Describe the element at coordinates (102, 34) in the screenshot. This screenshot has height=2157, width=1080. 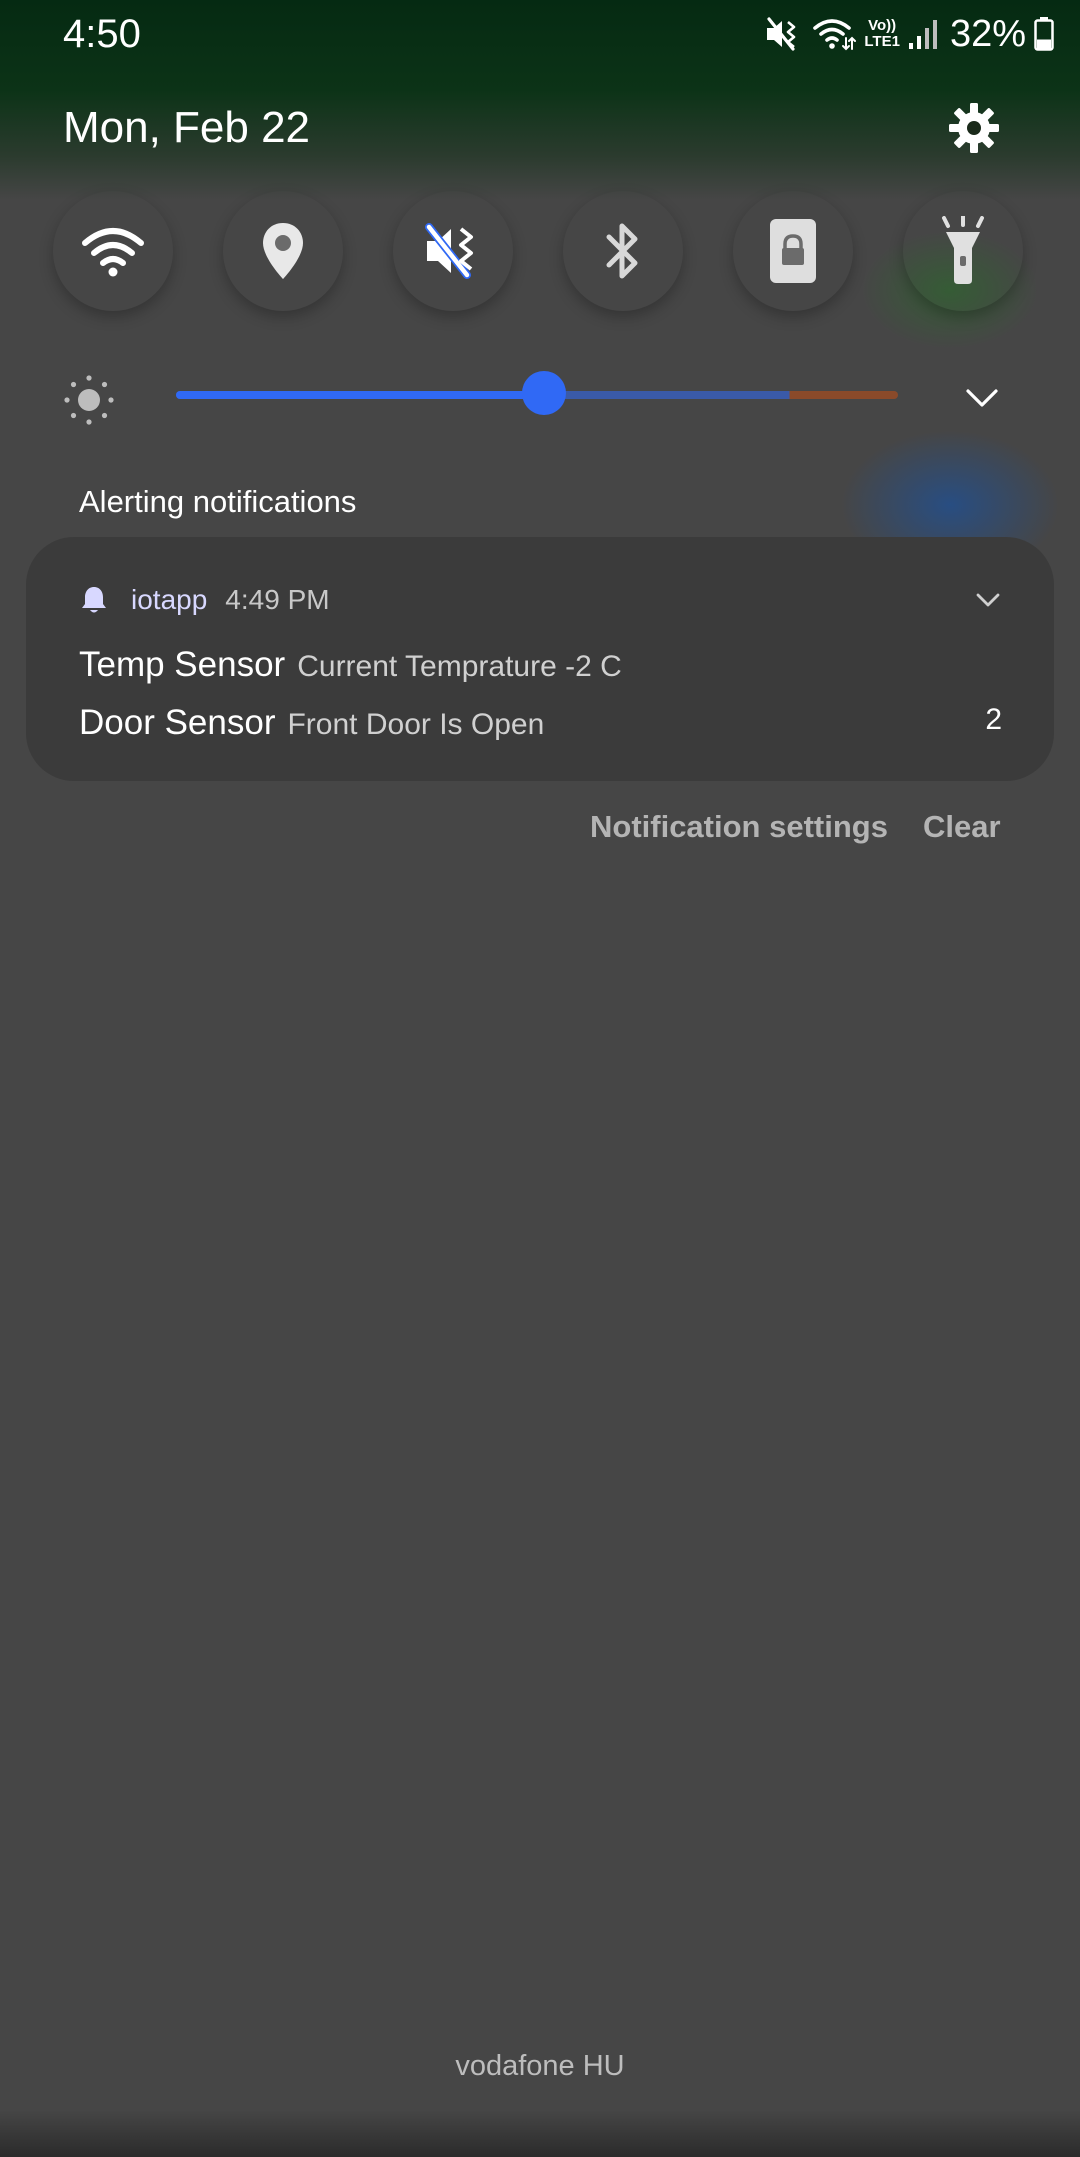
I see `status-time: 4:50` at that location.